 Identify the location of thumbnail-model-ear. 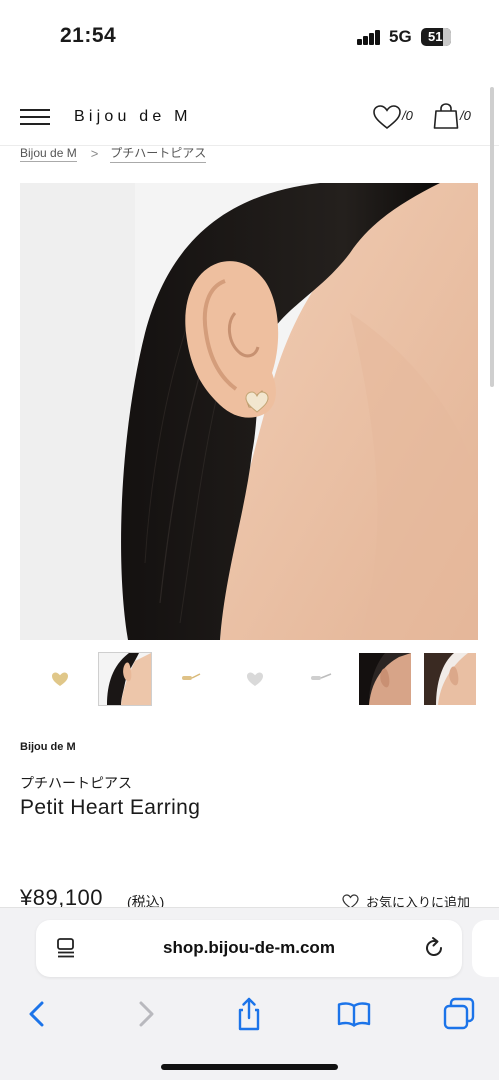
(125, 679).